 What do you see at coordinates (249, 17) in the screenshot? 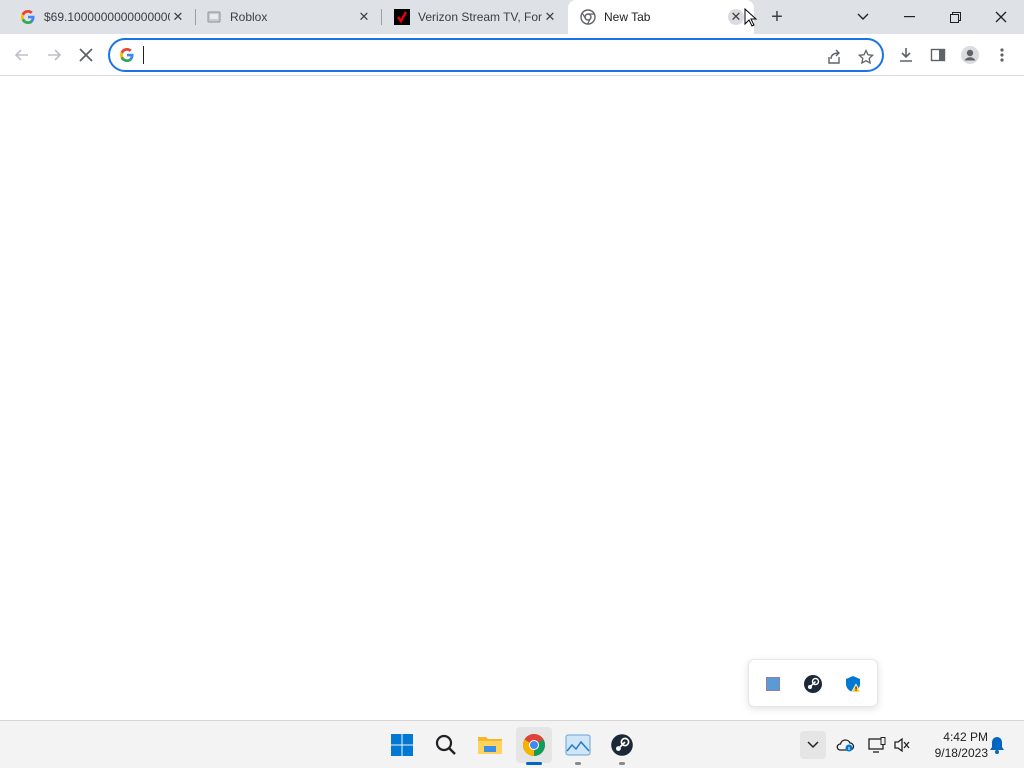
I see `tab-title: Roblox` at bounding box center [249, 17].